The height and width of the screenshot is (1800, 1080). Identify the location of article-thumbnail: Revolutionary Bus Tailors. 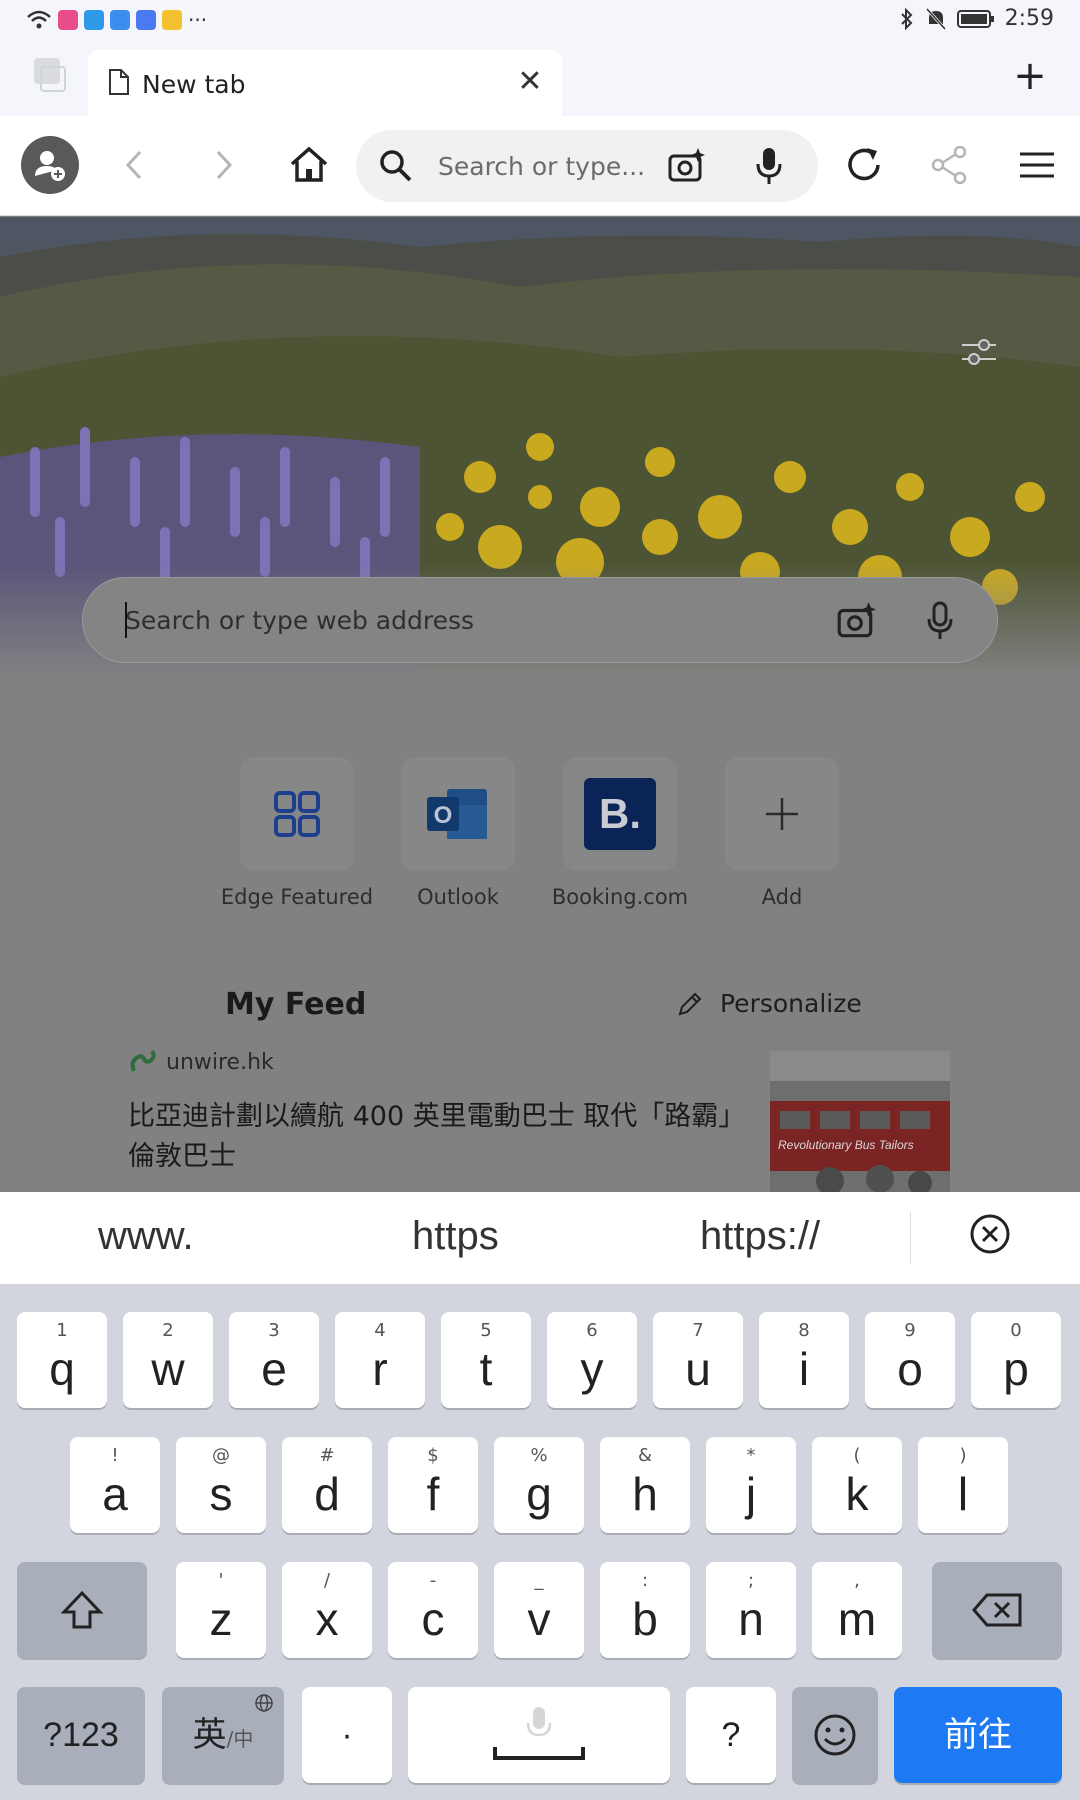
(860, 1121).